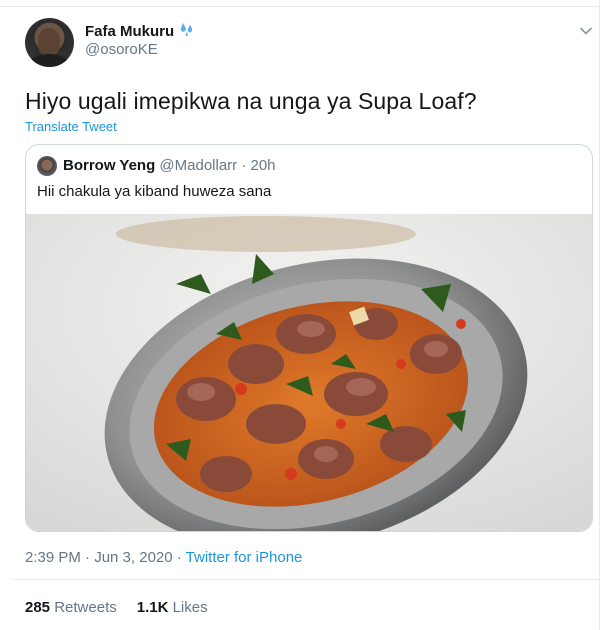 This screenshot has width=615, height=630. Describe the element at coordinates (586, 31) in the screenshot. I see `chevron-down-icon` at that location.